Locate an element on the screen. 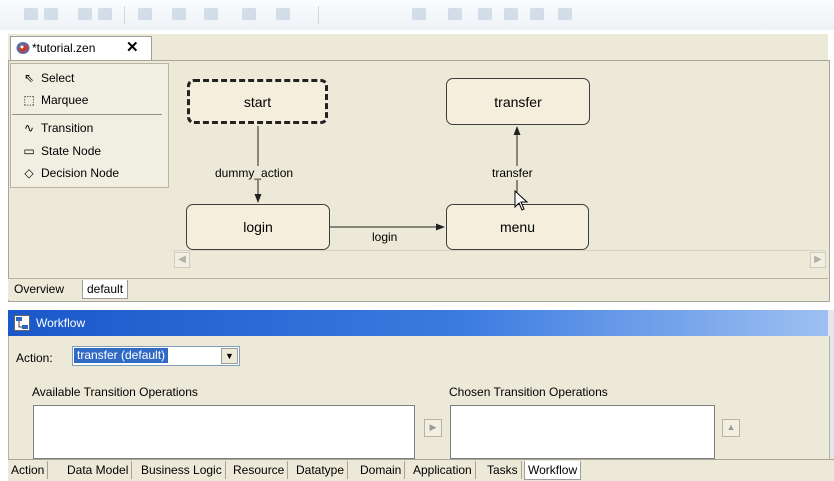 The image size is (834, 481). available-operations-label: Available Transition Operations is located at coordinates (115, 392).